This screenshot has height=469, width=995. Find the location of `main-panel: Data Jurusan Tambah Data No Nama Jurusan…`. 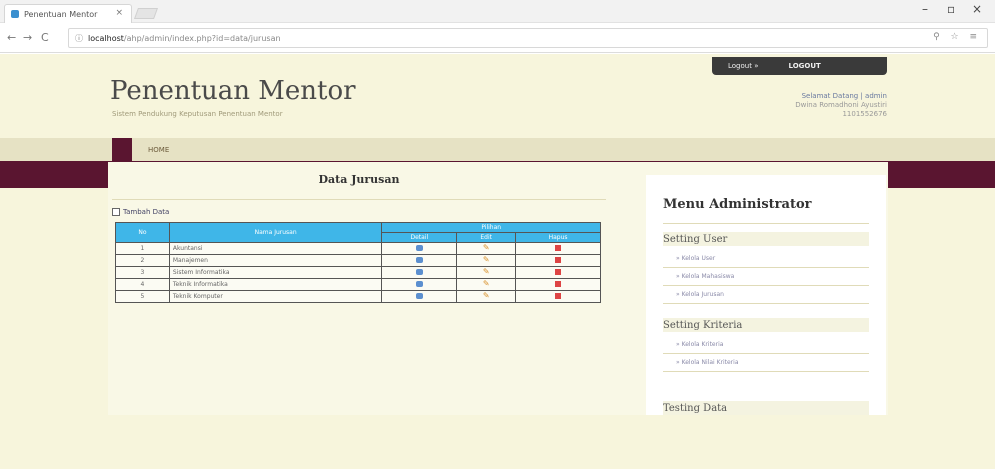

main-panel: Data Jurusan Tambah Data No Nama Jurusan… is located at coordinates (359, 238).